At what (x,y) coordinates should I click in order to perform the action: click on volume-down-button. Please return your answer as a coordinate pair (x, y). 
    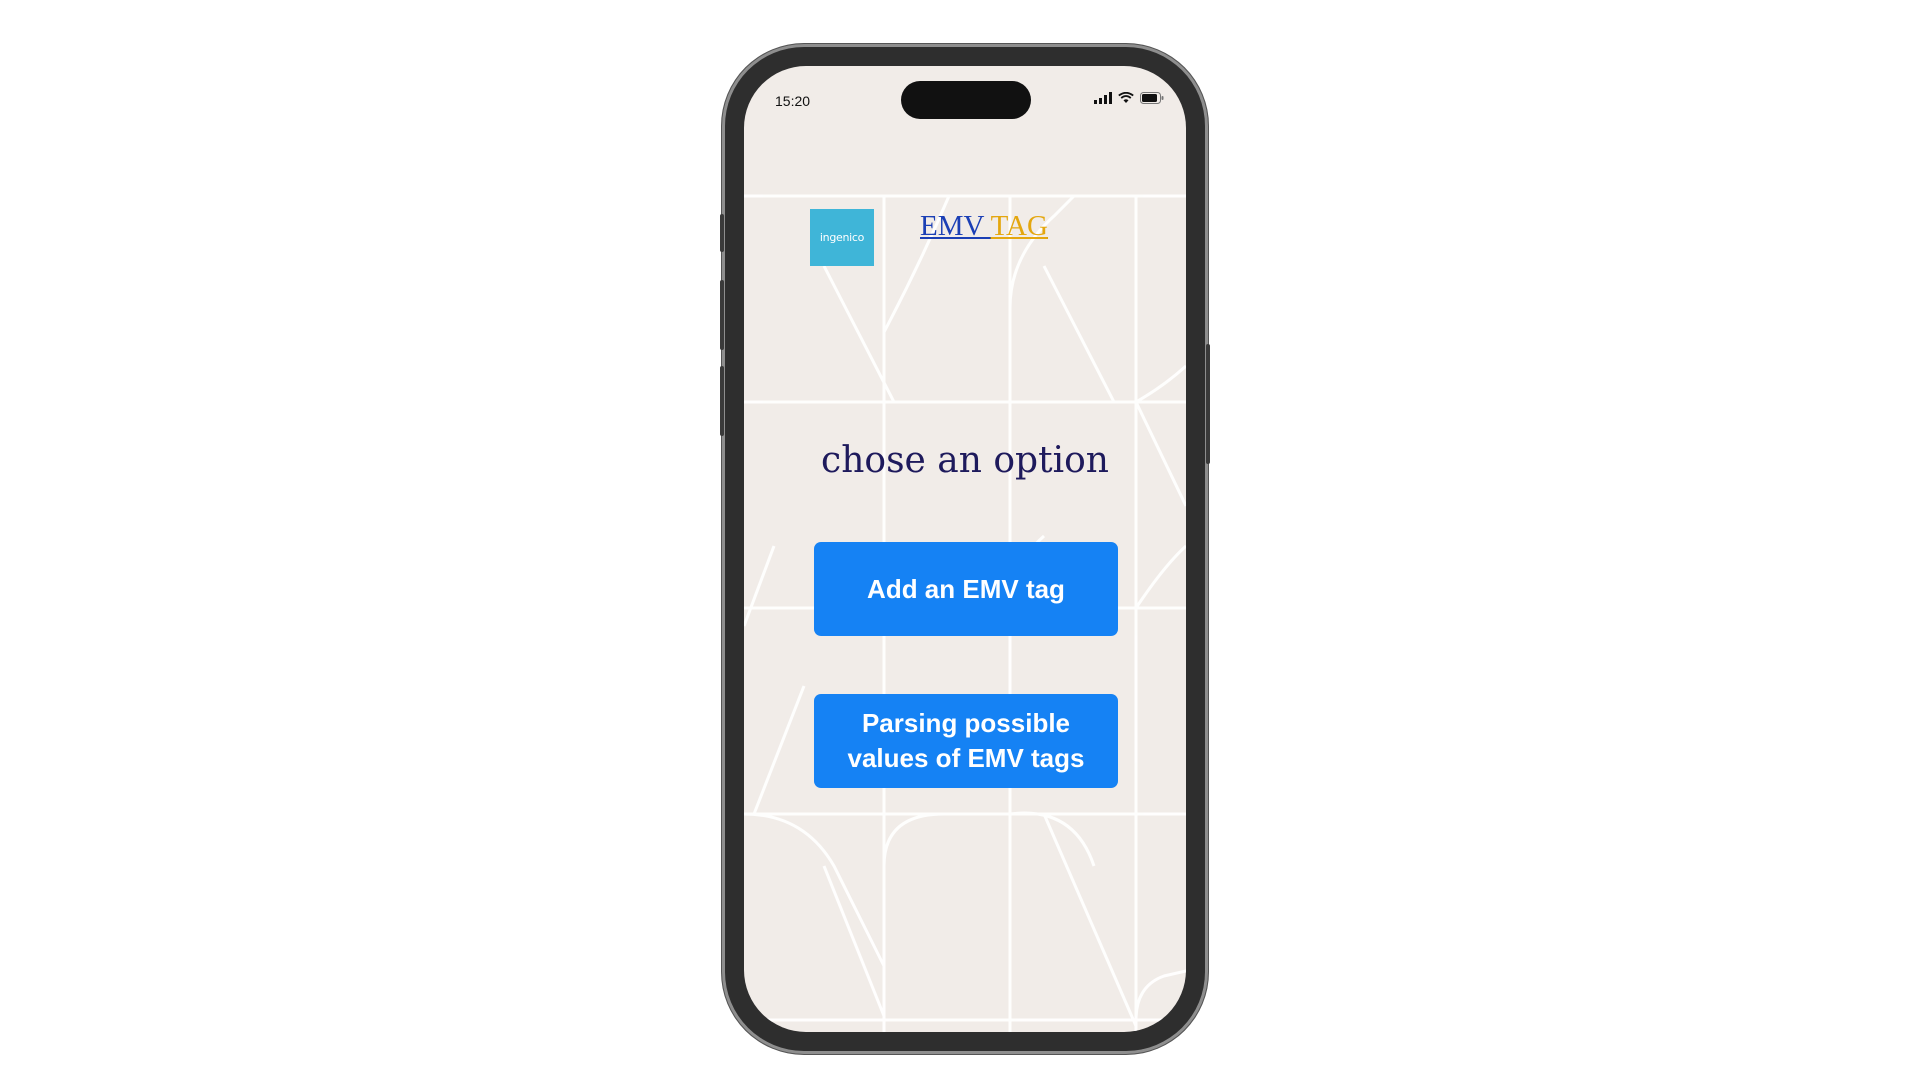
    Looking at the image, I should click on (722, 401).